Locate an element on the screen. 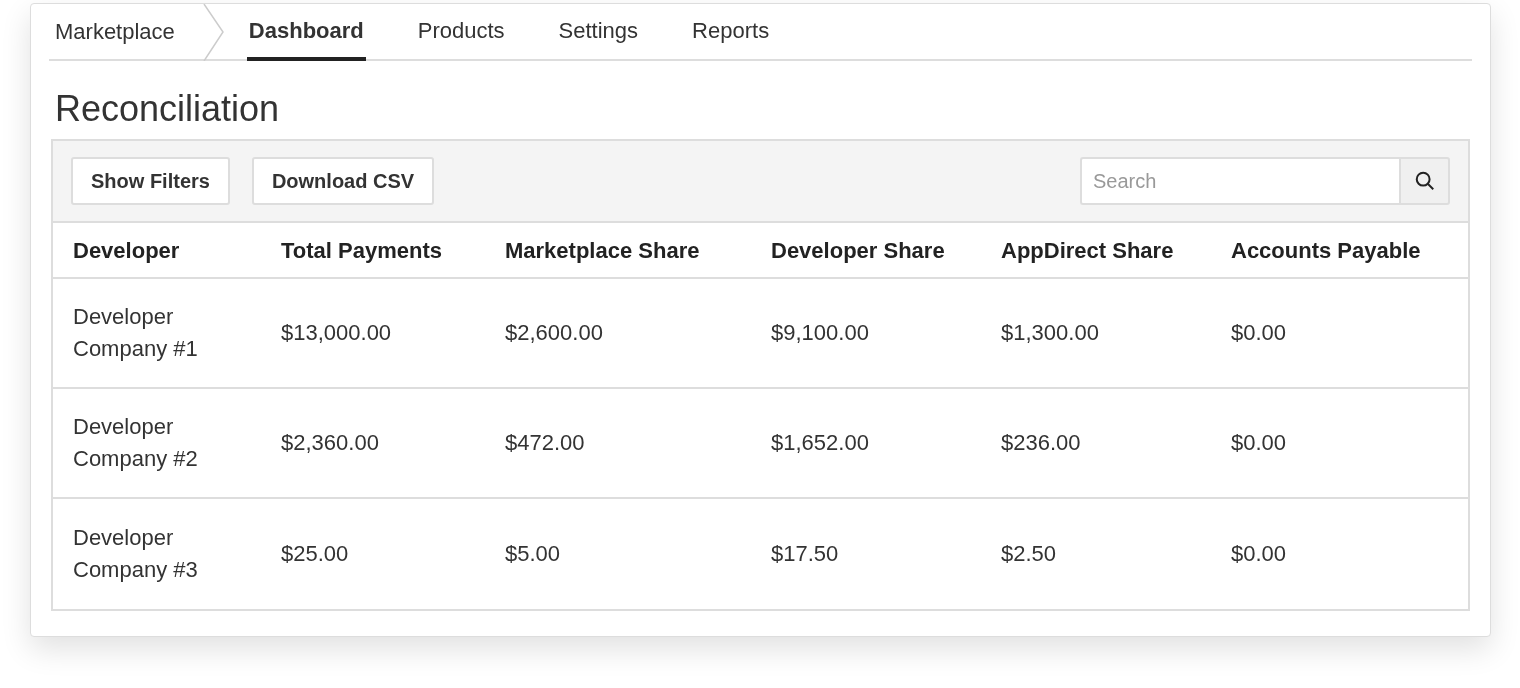  toolbar-button: Download CSV is located at coordinates (343, 181).